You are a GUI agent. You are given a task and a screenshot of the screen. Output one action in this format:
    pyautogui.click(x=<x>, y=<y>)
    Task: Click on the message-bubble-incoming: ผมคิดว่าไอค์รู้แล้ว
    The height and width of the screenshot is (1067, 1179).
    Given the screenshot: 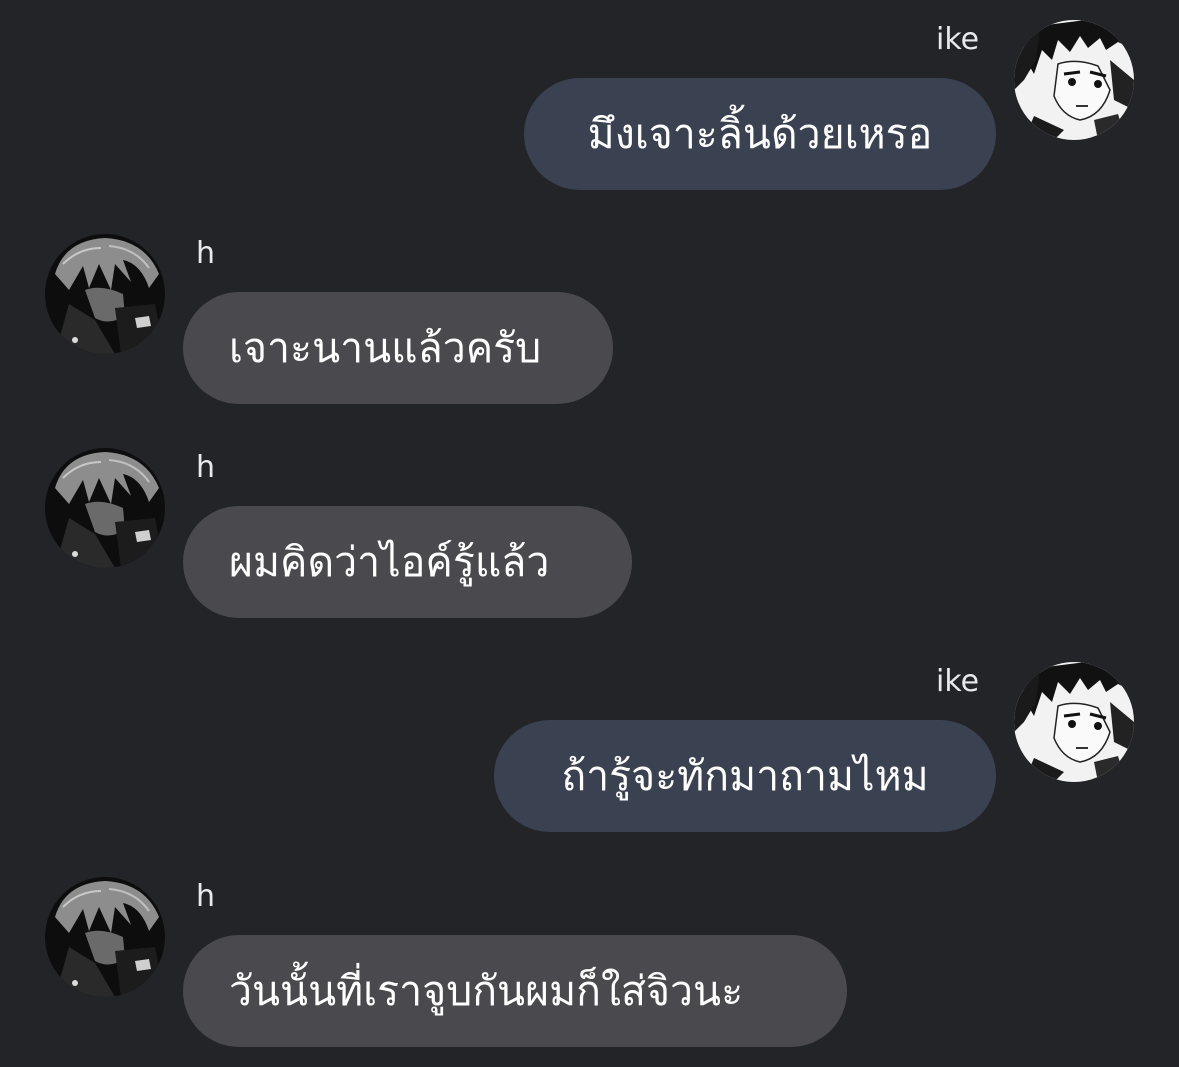 What is the action you would take?
    pyautogui.click(x=407, y=562)
    